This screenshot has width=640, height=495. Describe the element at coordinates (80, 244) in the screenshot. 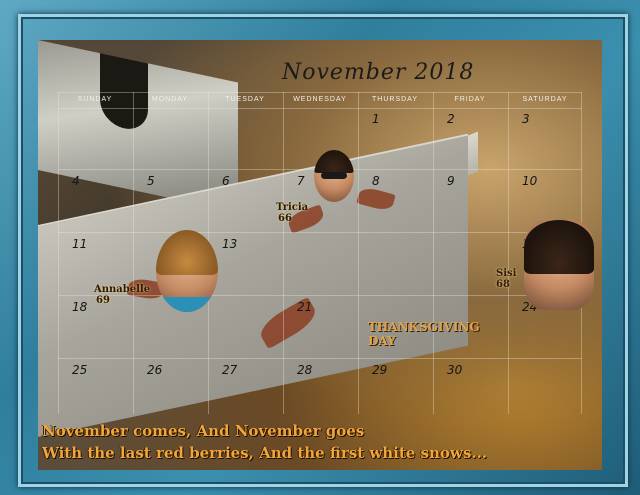

I see `date-number: 11` at that location.